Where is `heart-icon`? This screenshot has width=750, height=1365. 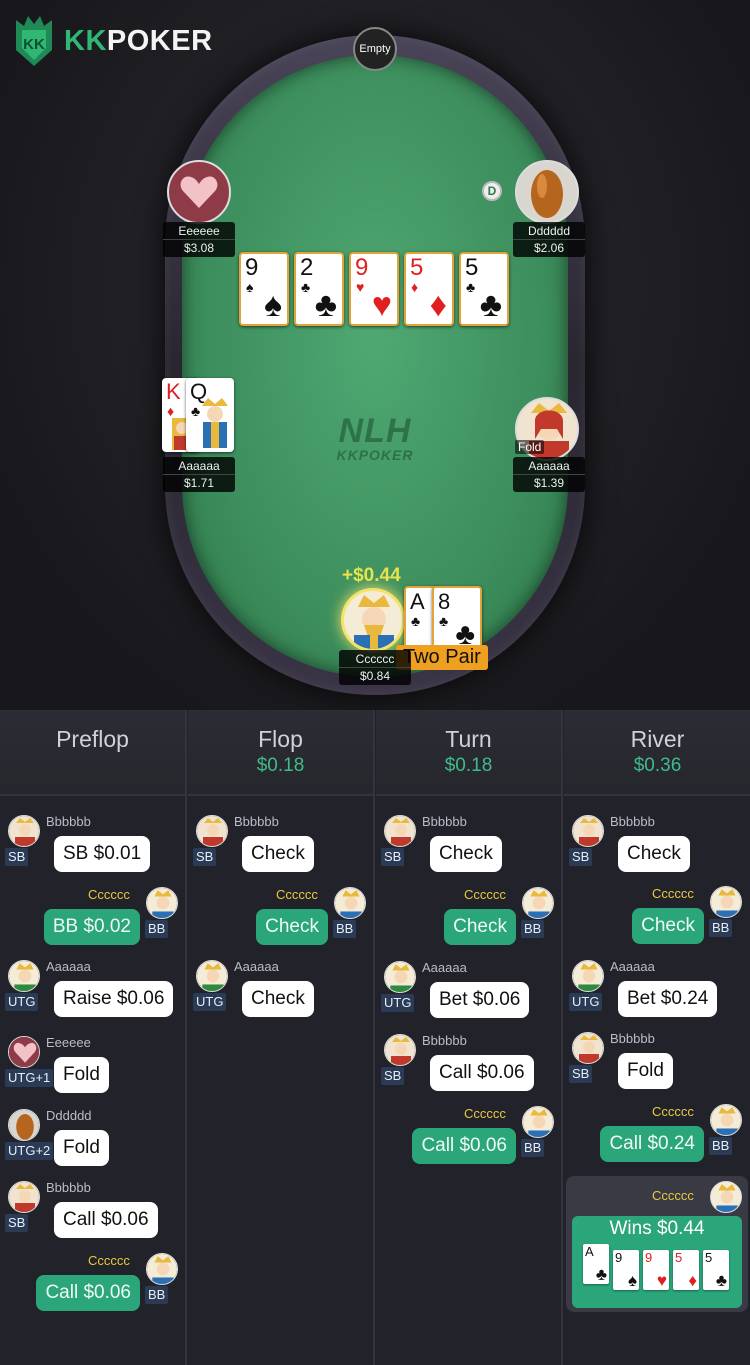 heart-icon is located at coordinates (199, 192).